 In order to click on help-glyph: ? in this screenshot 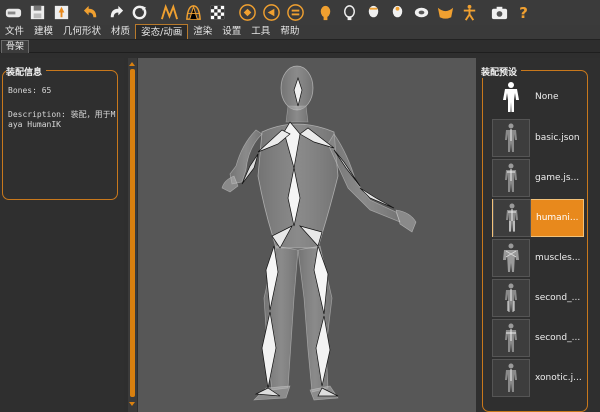, I will do `click(523, 13)`.